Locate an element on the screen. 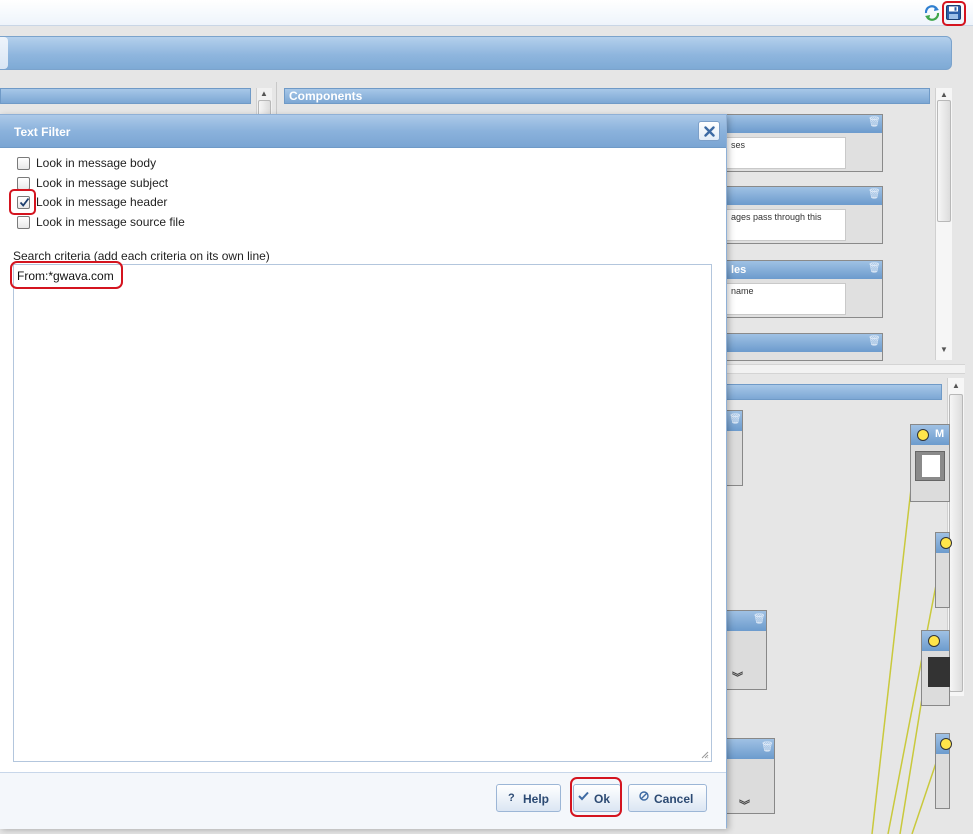 The image size is (973, 834). close-button is located at coordinates (709, 131).